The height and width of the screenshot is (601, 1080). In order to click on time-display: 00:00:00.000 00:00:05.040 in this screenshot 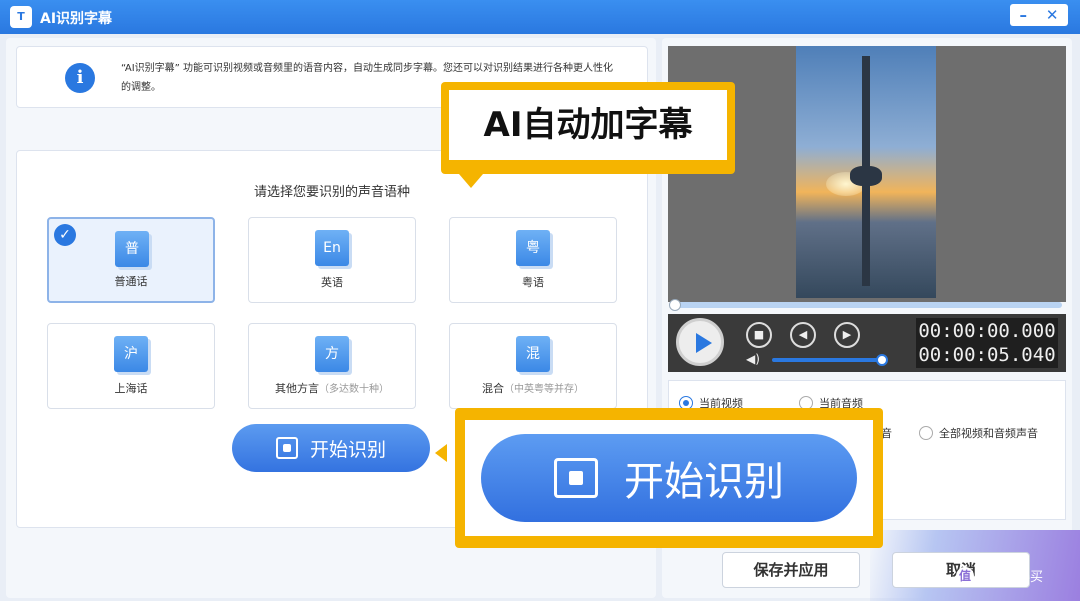, I will do `click(987, 343)`.